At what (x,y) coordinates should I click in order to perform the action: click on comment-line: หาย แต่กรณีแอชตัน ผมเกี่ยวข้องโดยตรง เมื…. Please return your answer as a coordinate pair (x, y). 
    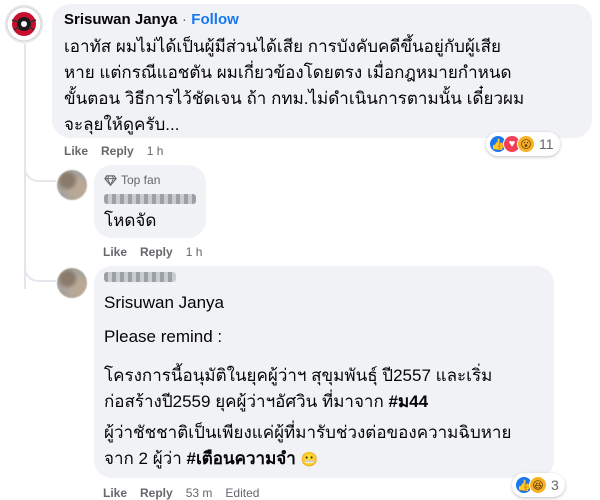
    Looking at the image, I should click on (288, 72).